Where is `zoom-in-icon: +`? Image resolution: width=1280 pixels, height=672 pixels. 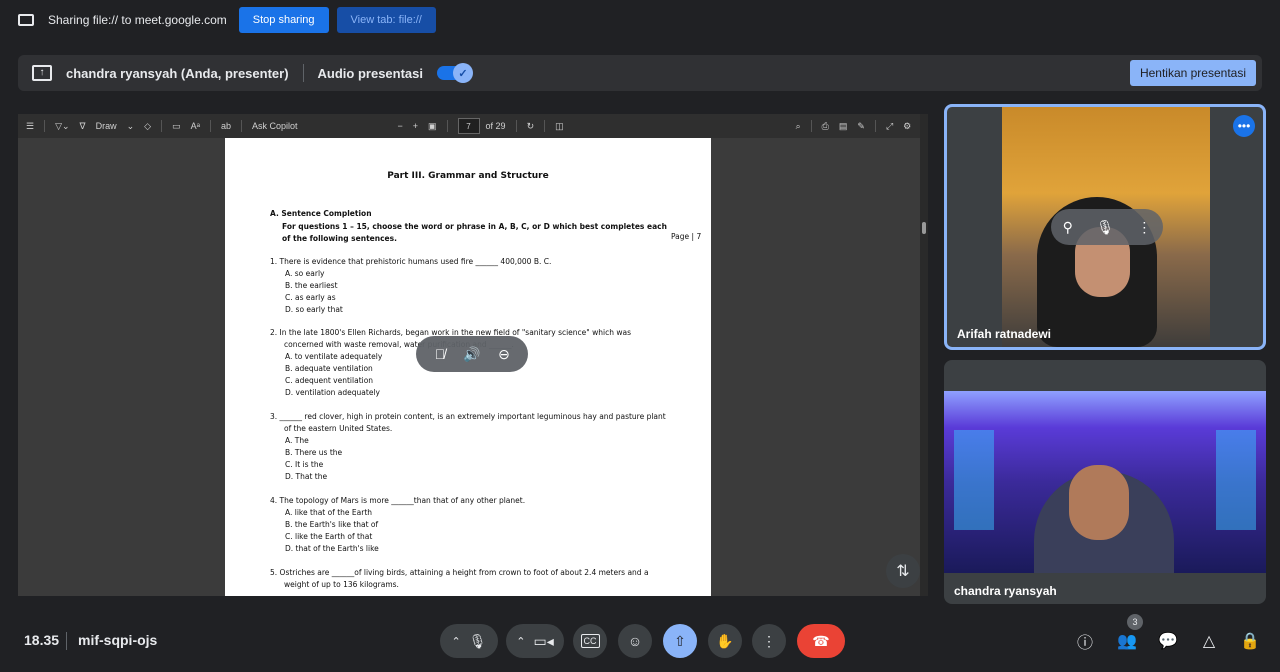
zoom-in-icon: + is located at coordinates (415, 126).